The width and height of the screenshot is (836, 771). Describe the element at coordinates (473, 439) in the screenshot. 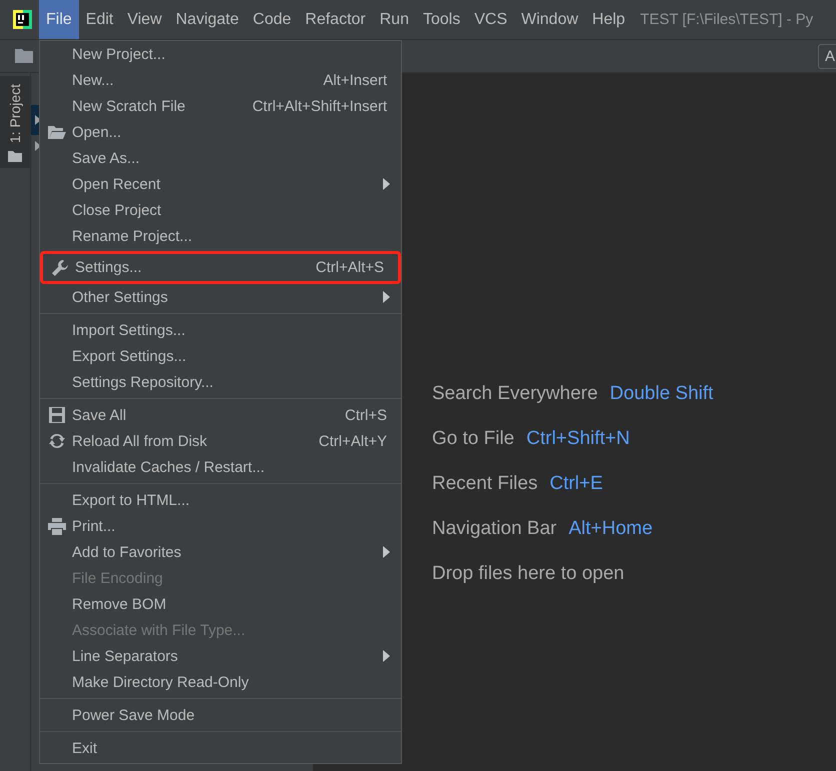

I see `hint-label: Go to File` at that location.